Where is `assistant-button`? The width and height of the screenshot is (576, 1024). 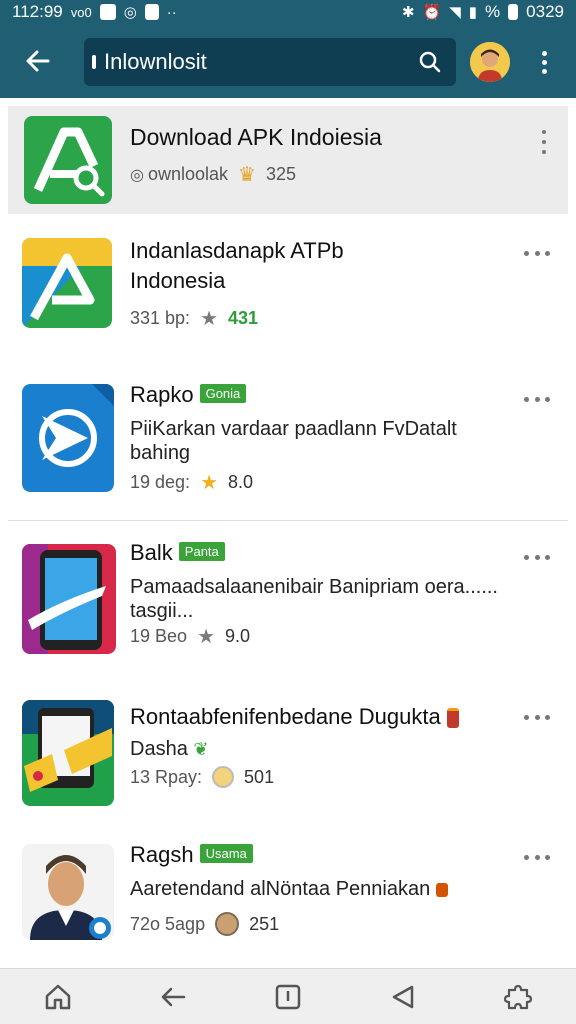
assistant-button is located at coordinates (518, 997).